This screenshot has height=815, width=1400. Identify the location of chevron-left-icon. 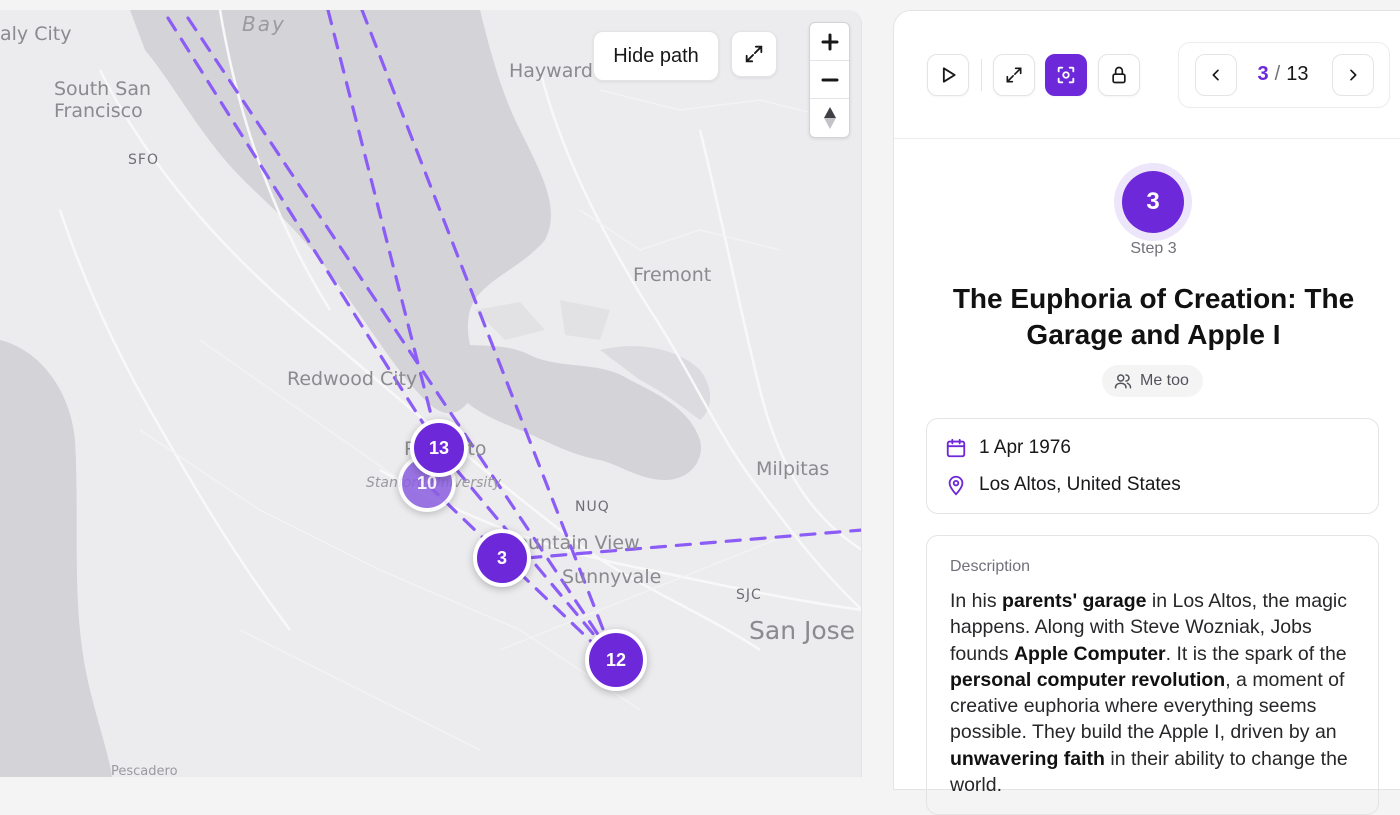
(1215, 75).